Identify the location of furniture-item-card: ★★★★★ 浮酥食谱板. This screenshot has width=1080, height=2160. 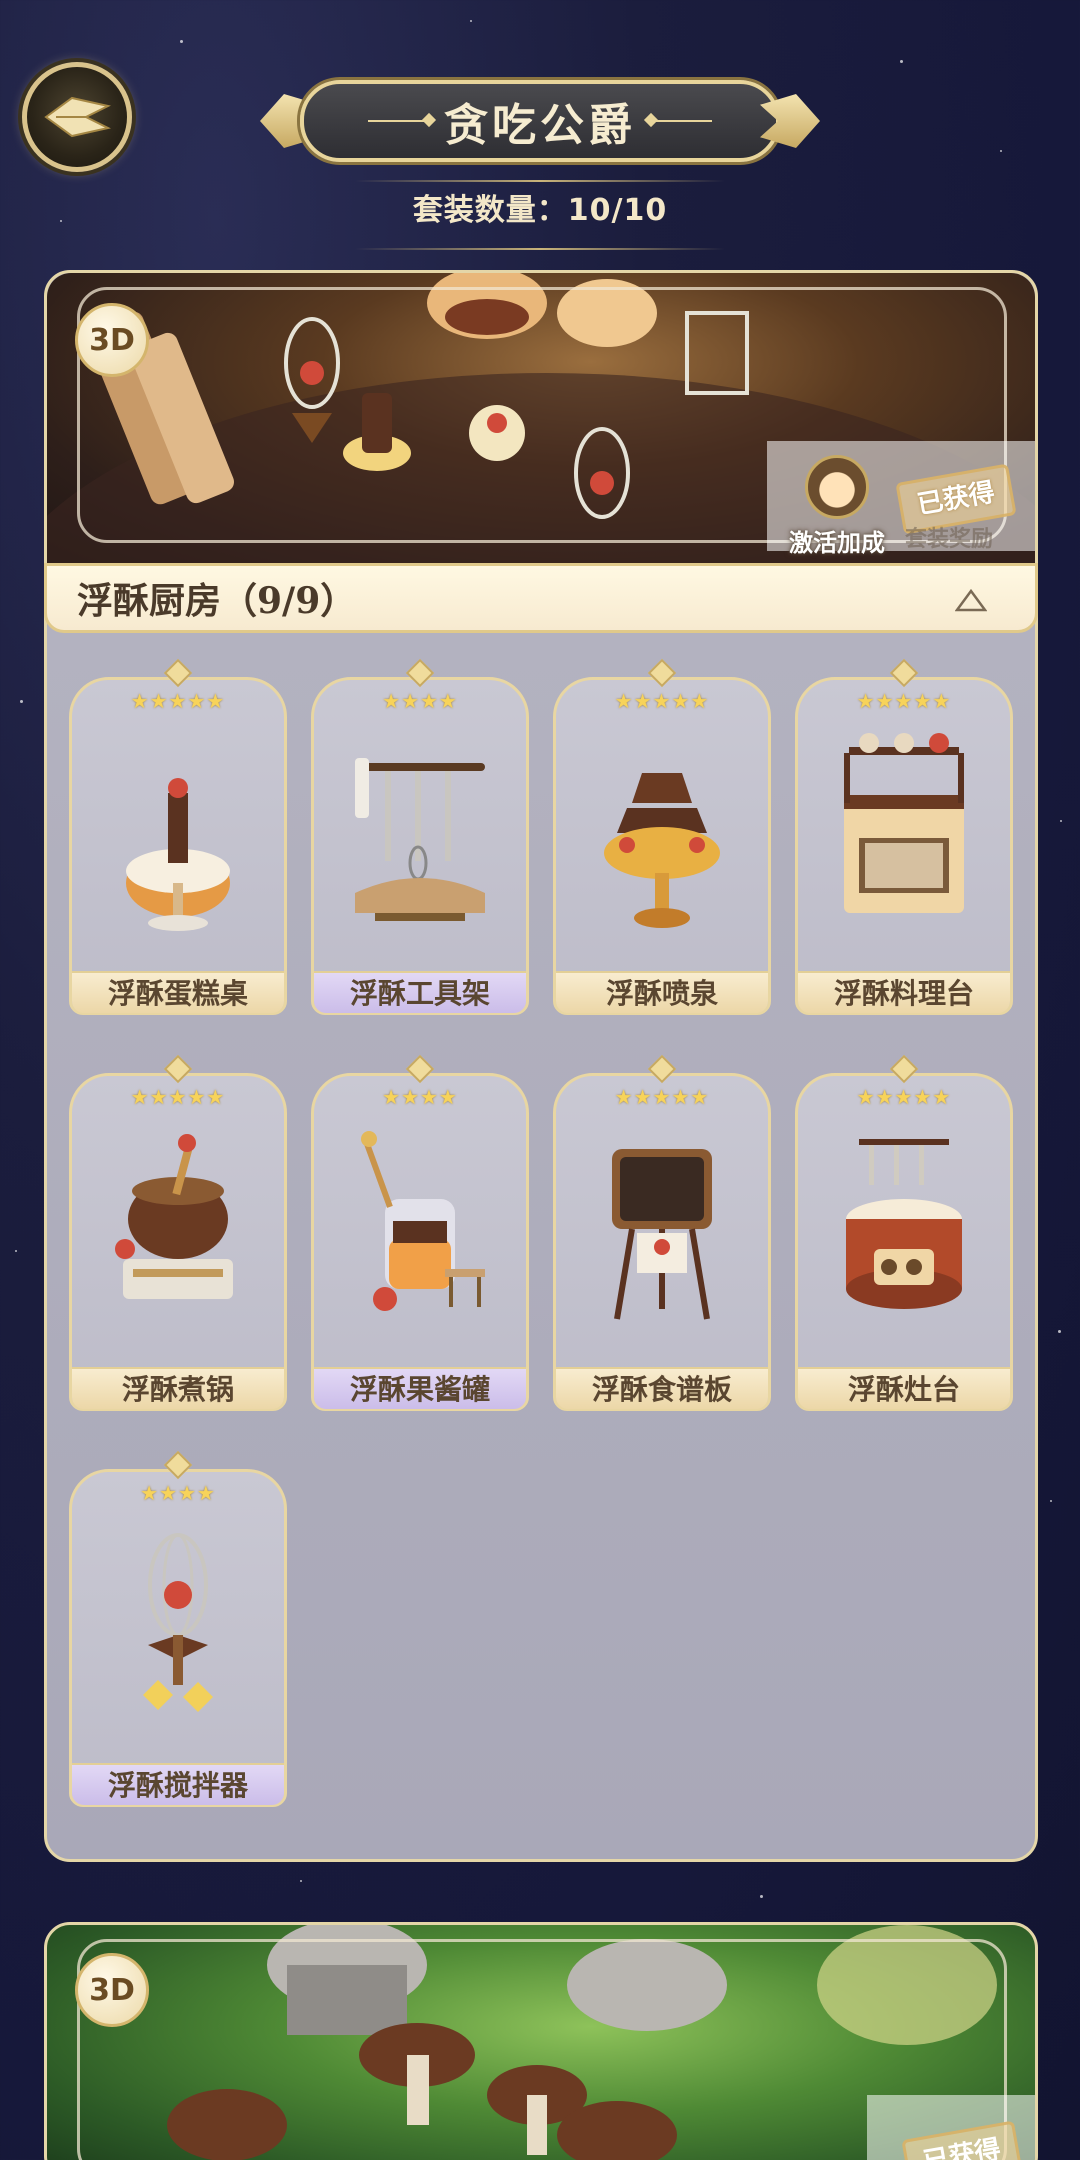
(662, 1232).